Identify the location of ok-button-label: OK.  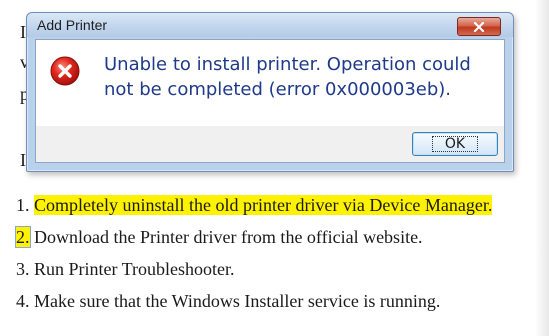
(455, 144).